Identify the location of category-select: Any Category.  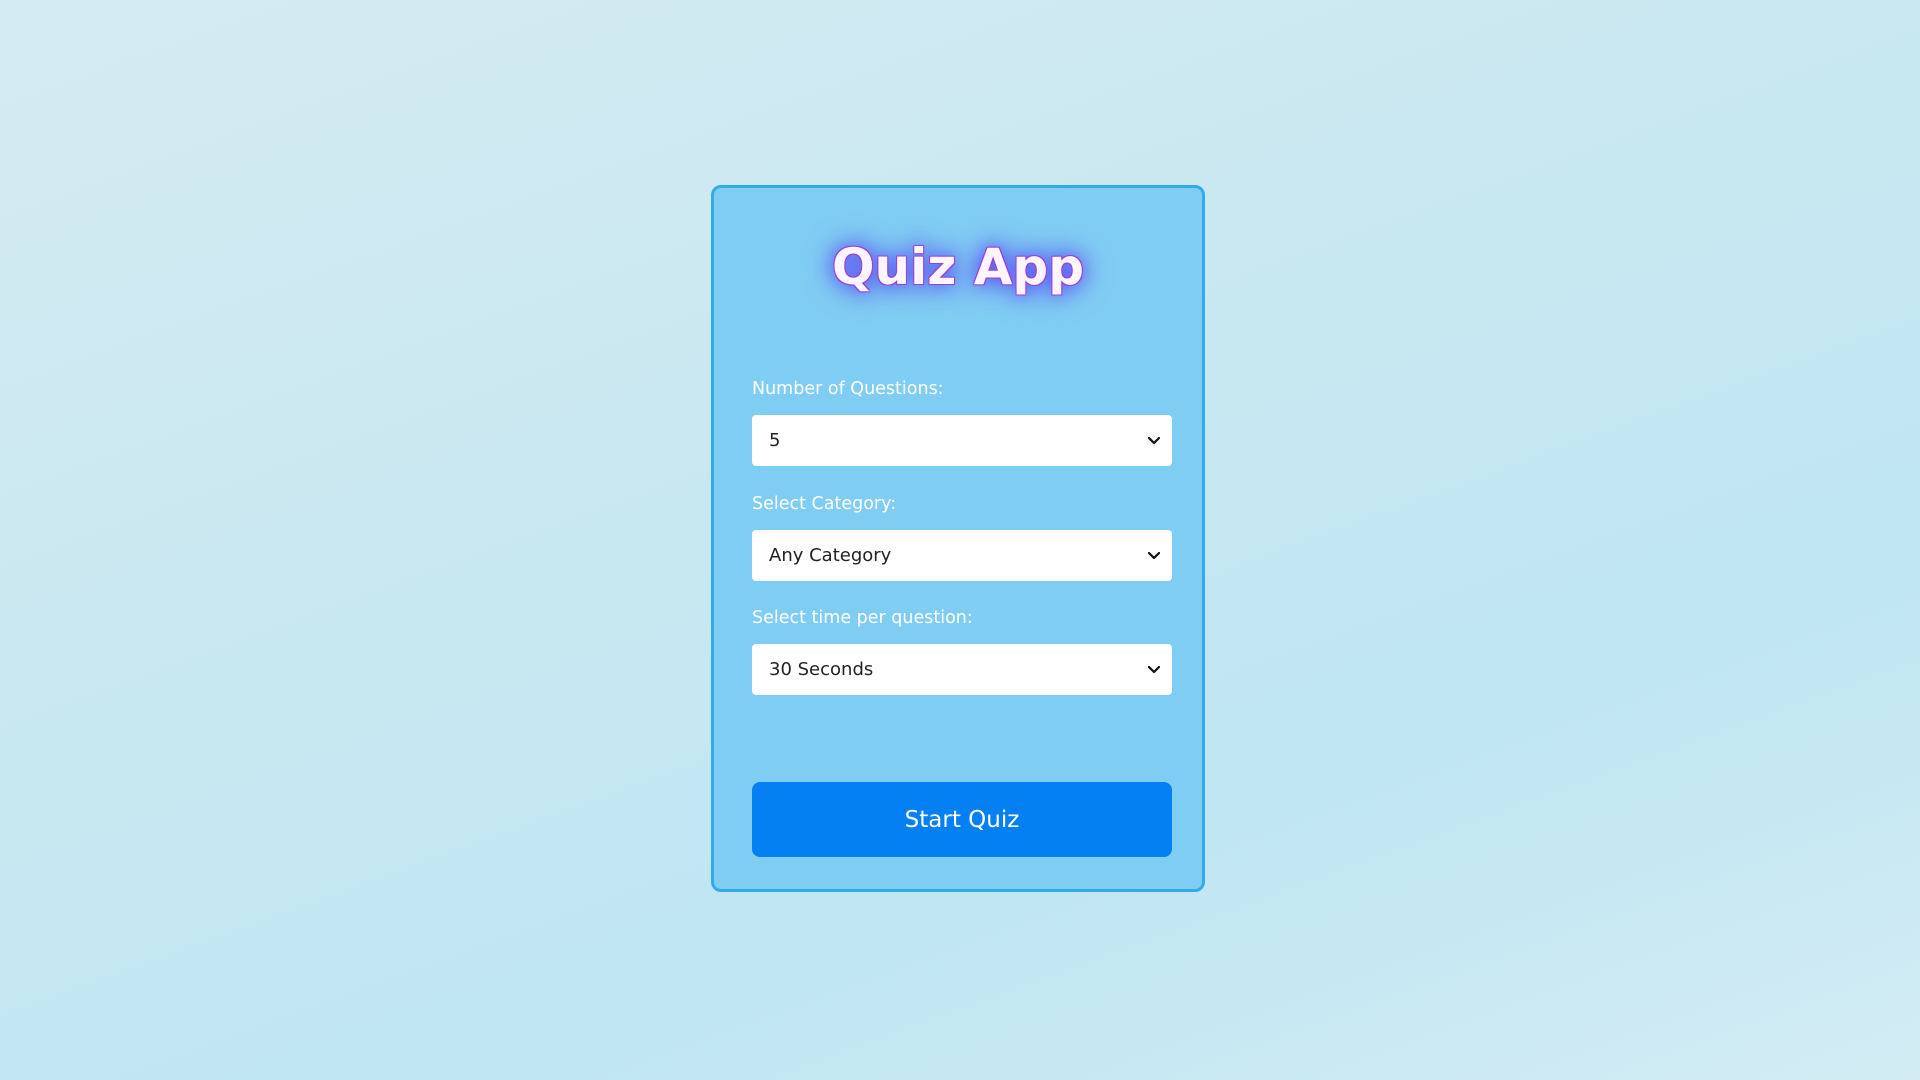
(962, 555).